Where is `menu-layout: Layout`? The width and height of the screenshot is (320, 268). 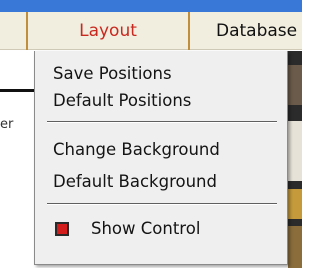
menu-layout: Layout is located at coordinates (108, 31).